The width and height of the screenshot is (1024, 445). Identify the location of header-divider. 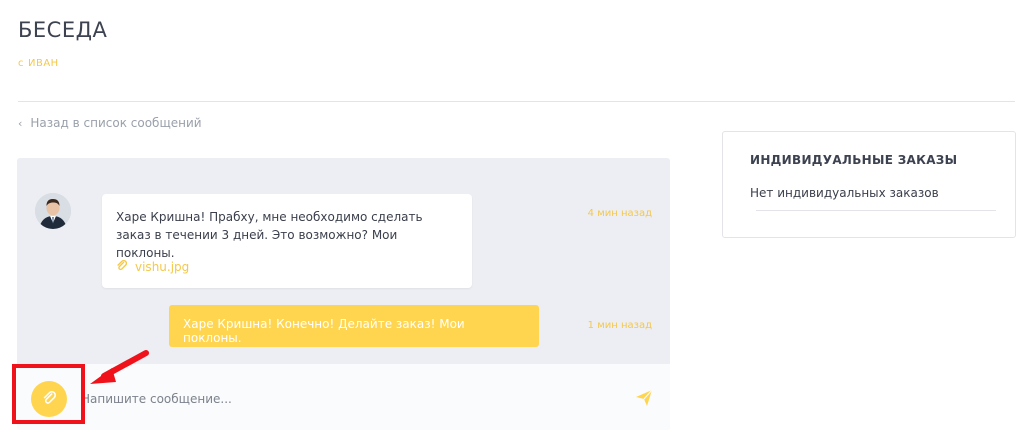
(516, 101).